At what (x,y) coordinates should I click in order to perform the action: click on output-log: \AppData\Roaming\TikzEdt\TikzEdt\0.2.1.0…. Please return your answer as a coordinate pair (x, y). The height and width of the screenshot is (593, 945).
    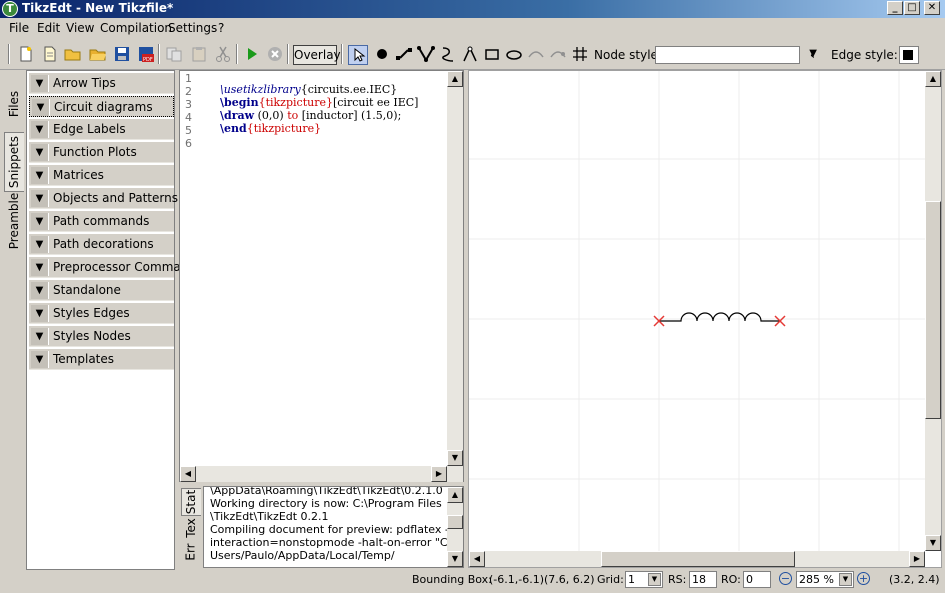
    Looking at the image, I should click on (333, 527).